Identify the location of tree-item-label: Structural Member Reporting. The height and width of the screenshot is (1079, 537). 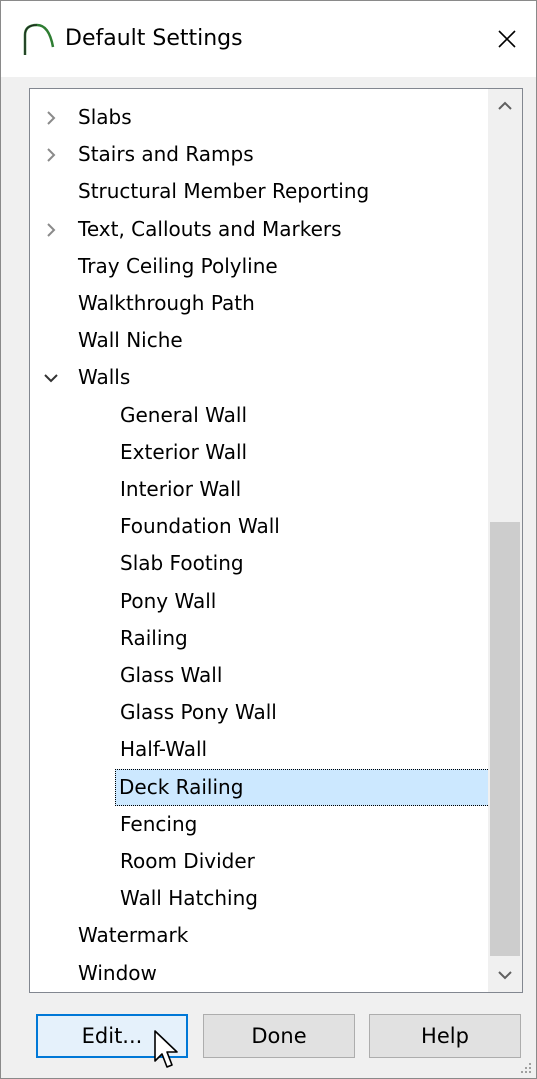
(224, 191).